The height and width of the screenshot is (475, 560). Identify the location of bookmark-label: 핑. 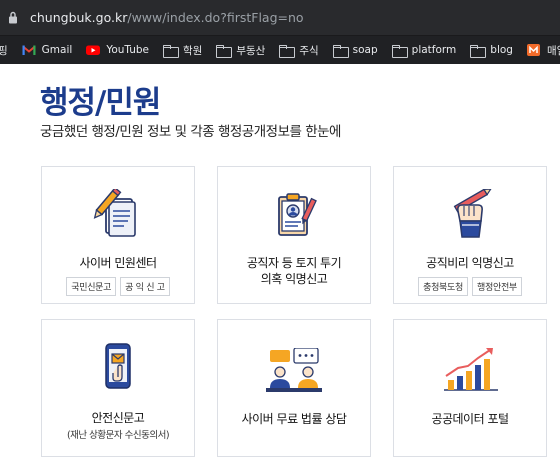
(4, 50).